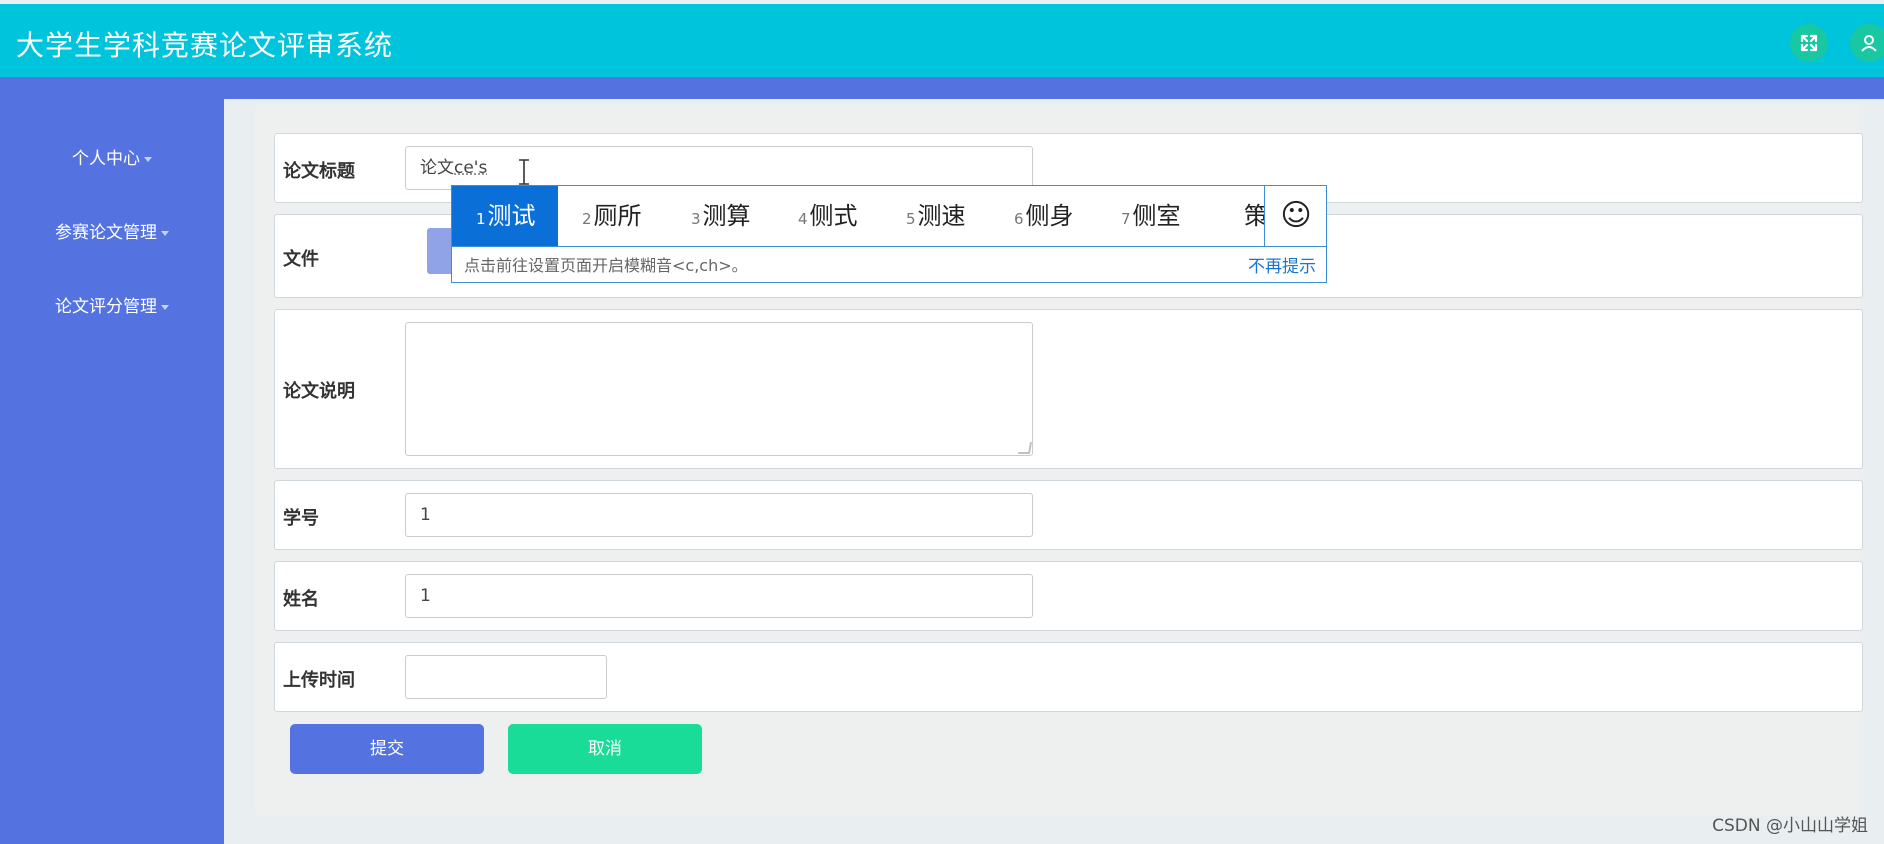 The height and width of the screenshot is (844, 1884). What do you see at coordinates (1068, 677) in the screenshot?
I see `form-row-upload-time: 上传时间` at bounding box center [1068, 677].